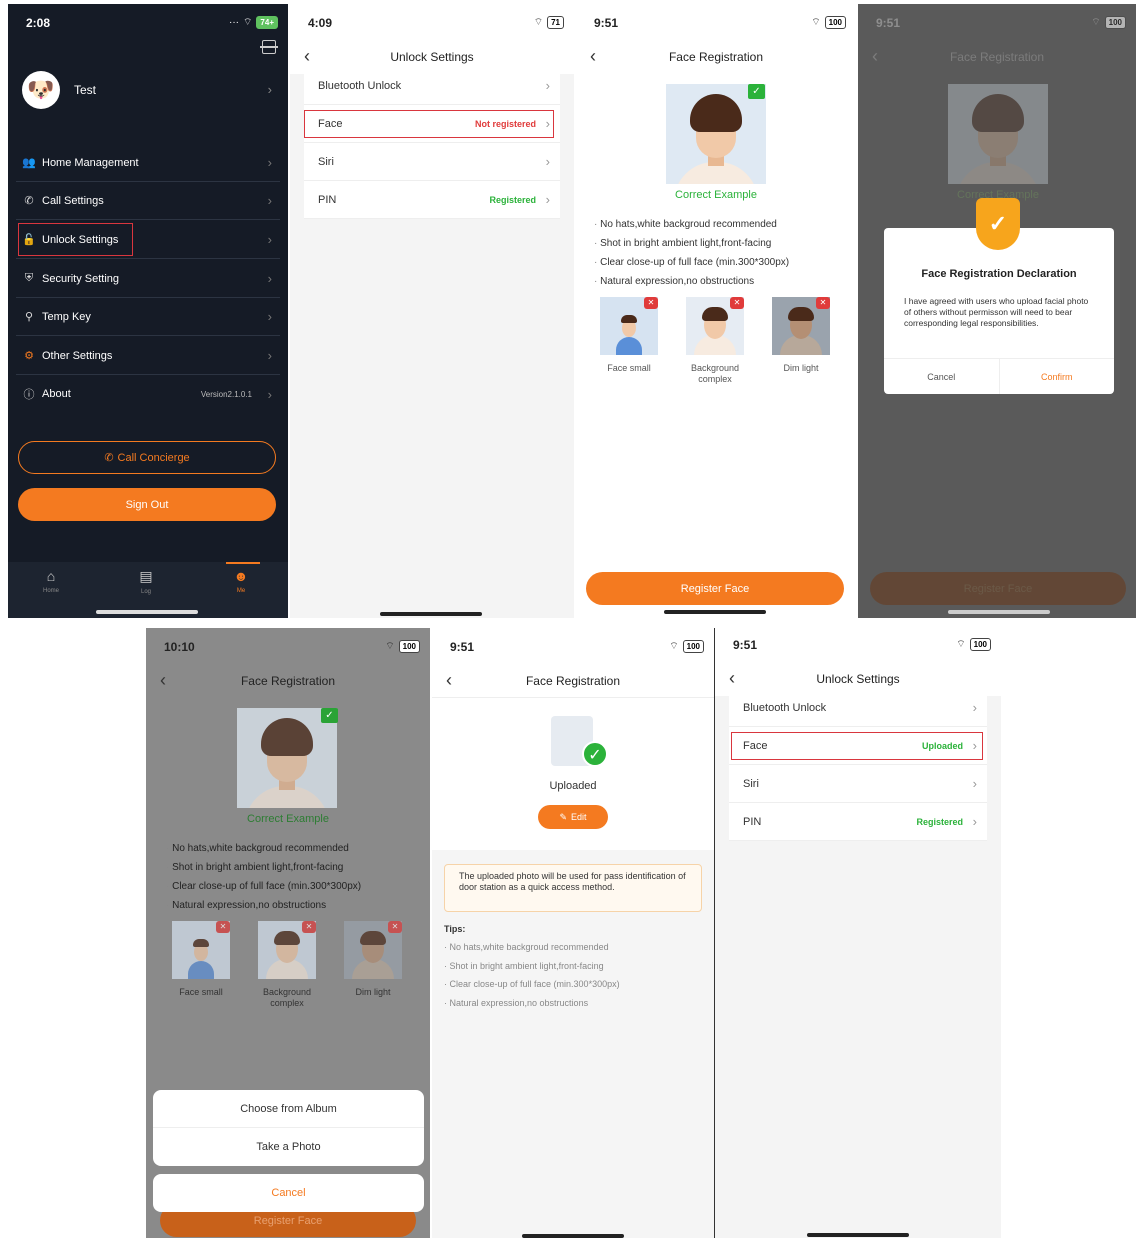 The height and width of the screenshot is (1238, 1136). I want to click on menu-other-settings: ⚙ Other Settings ›, so click(148, 356).